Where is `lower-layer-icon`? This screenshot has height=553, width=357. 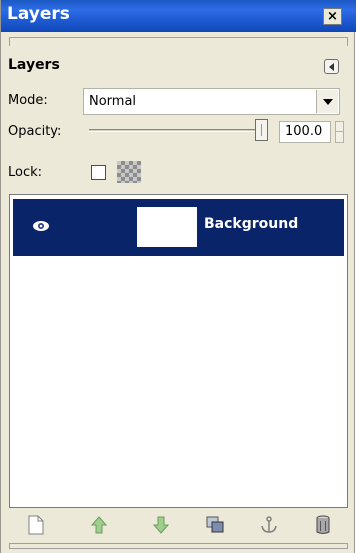 lower-layer-icon is located at coordinates (161, 525).